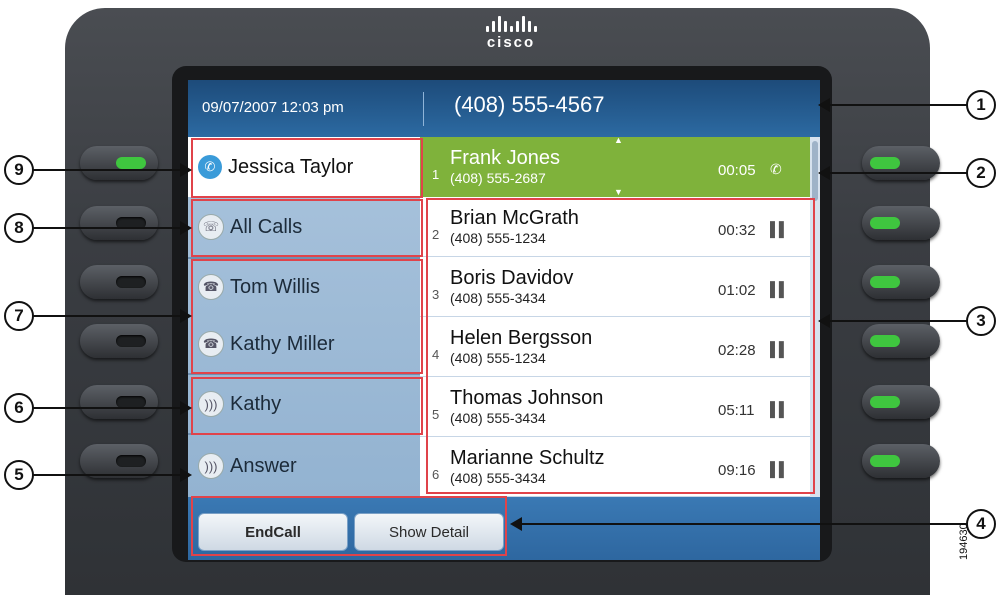 This screenshot has width=997, height=595. What do you see at coordinates (511, 42) in the screenshot?
I see `cisco-logo-text: cisco` at bounding box center [511, 42].